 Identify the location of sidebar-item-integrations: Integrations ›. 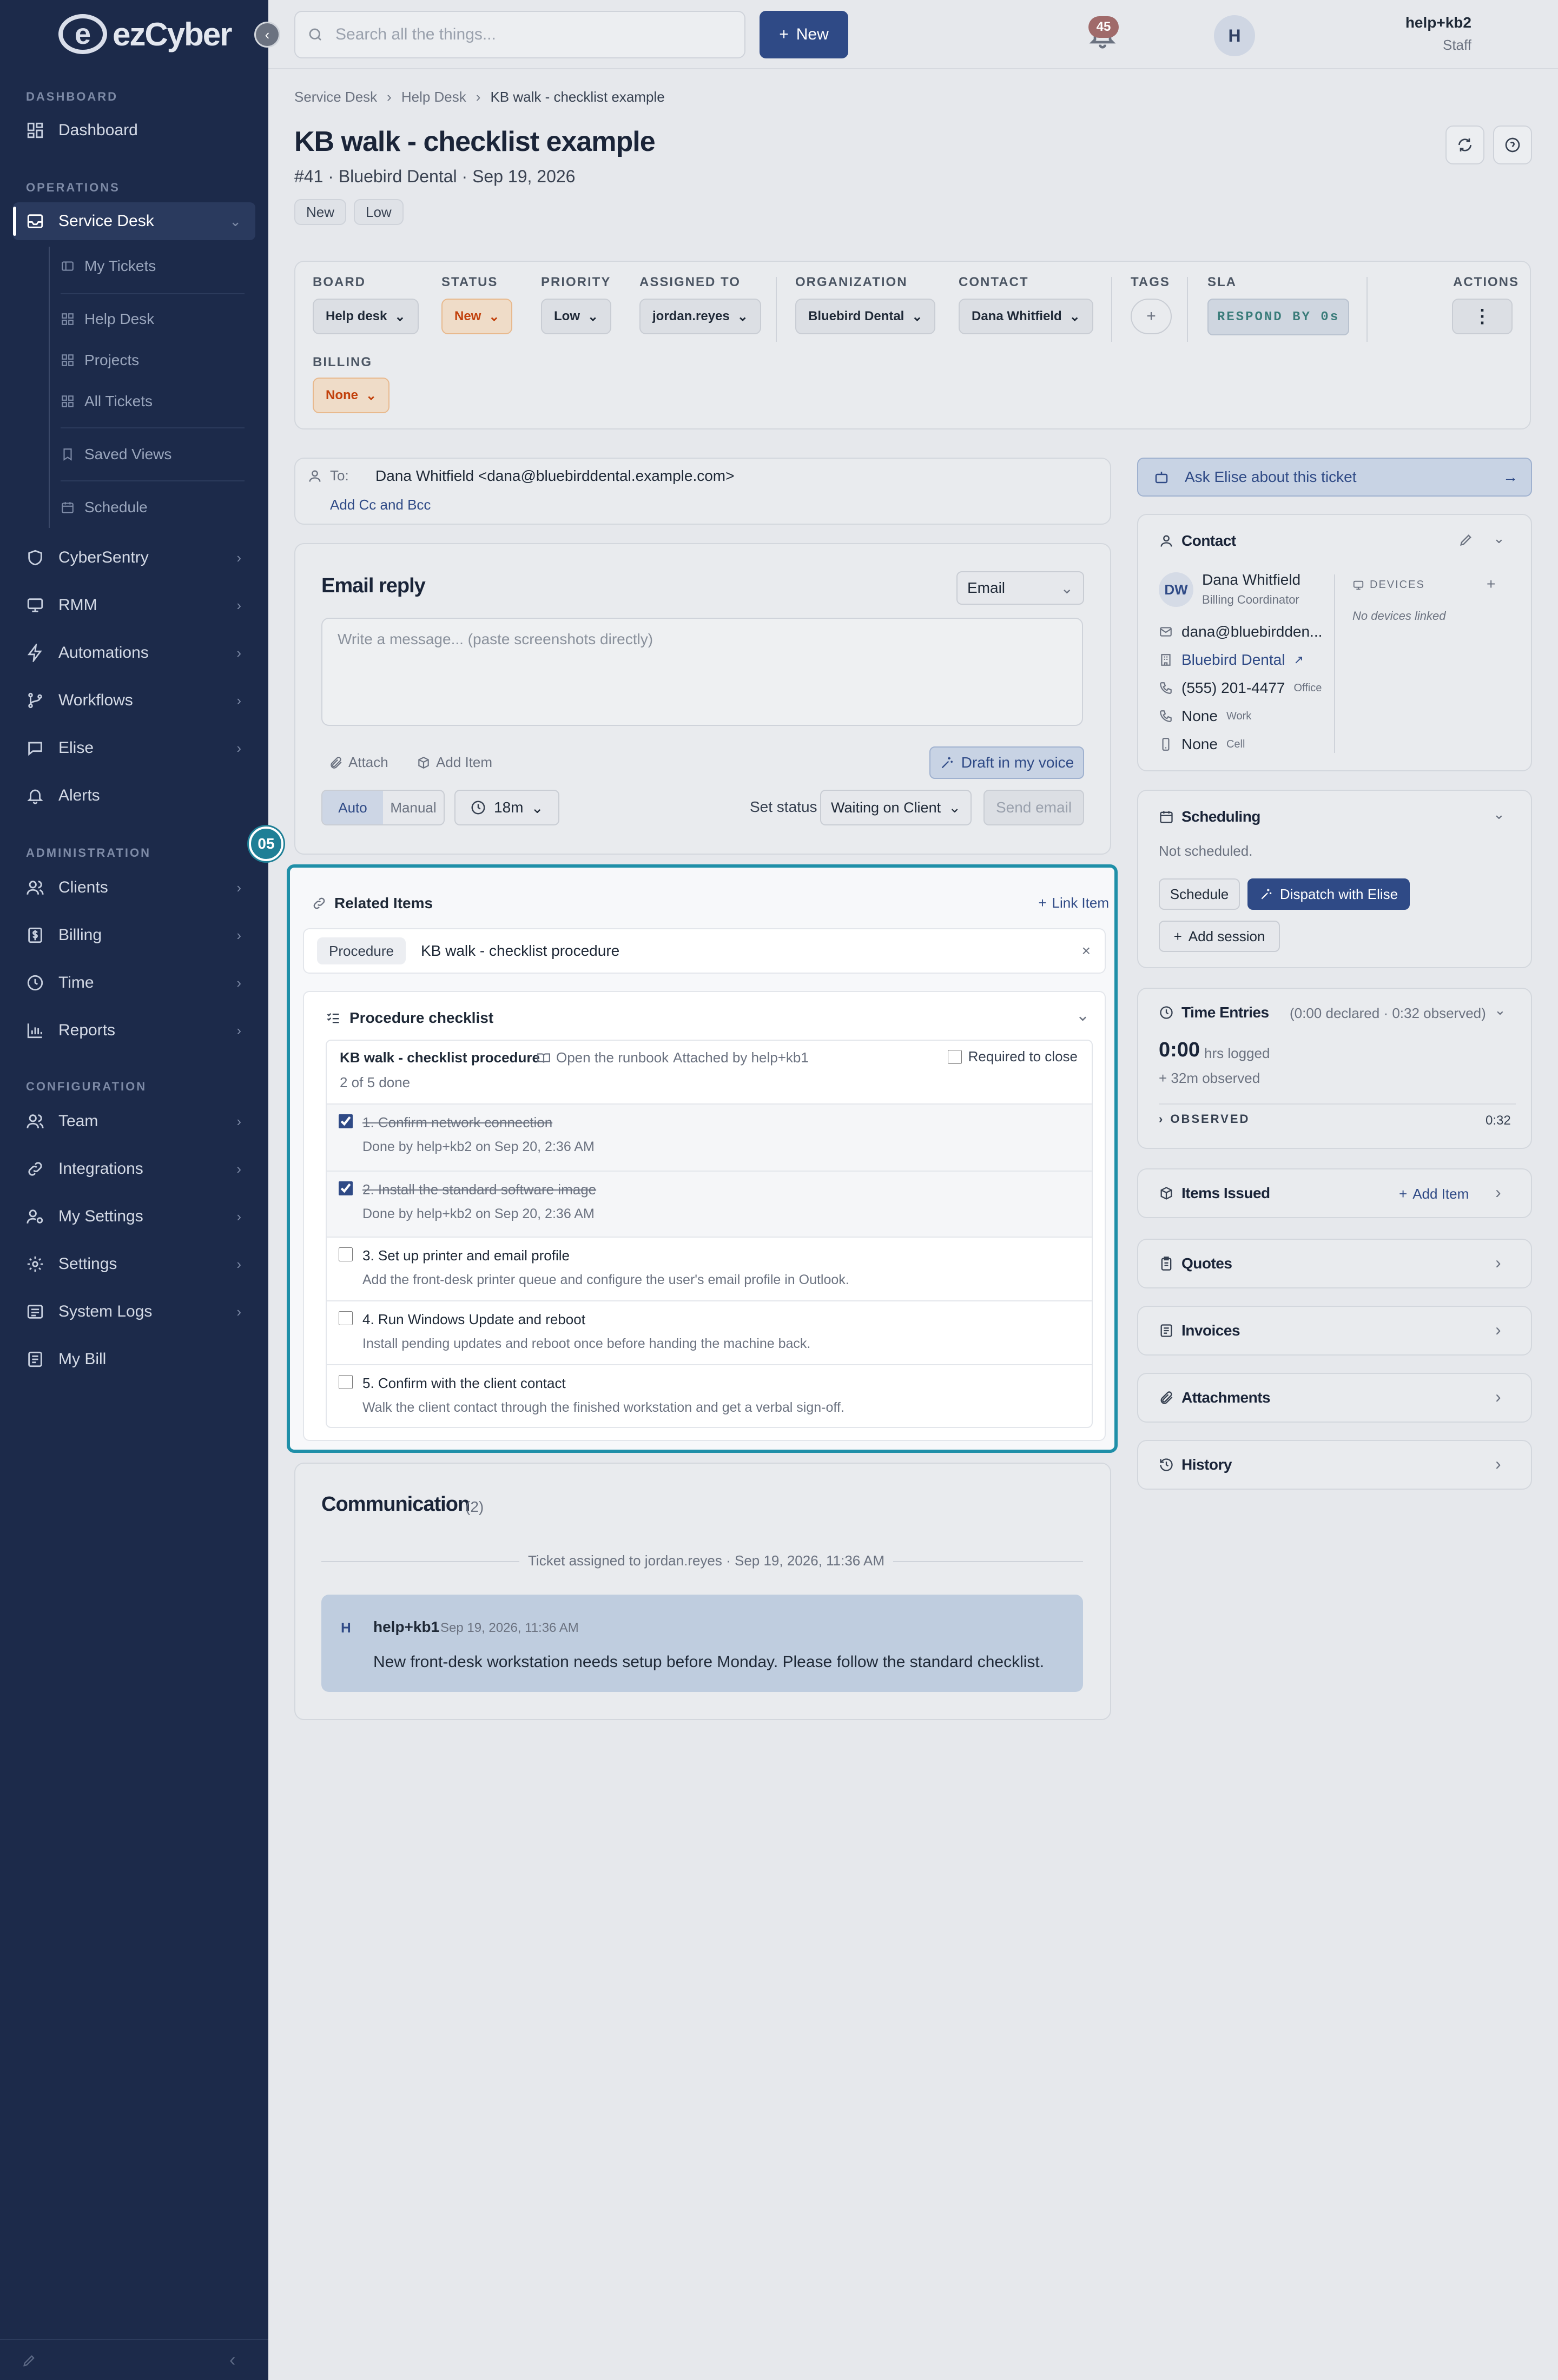
(134, 1169).